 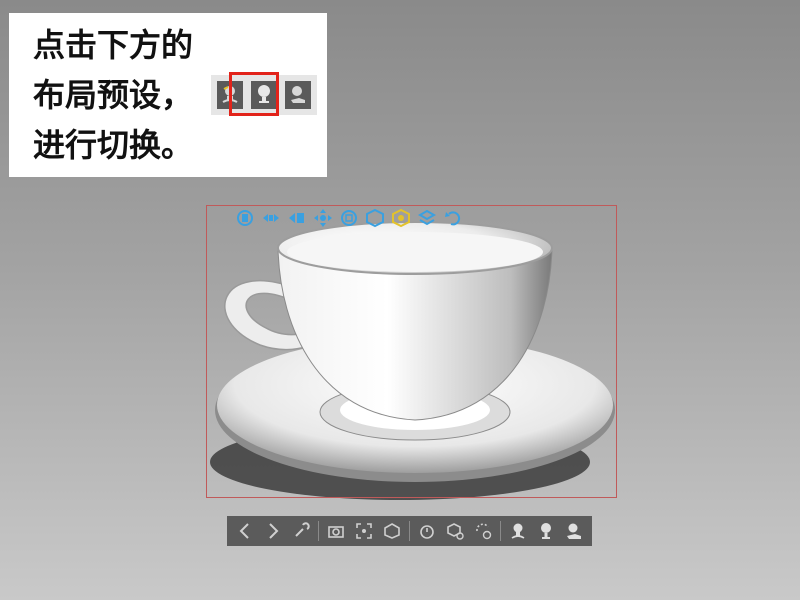 What do you see at coordinates (453, 218) in the screenshot?
I see `undo-icon` at bounding box center [453, 218].